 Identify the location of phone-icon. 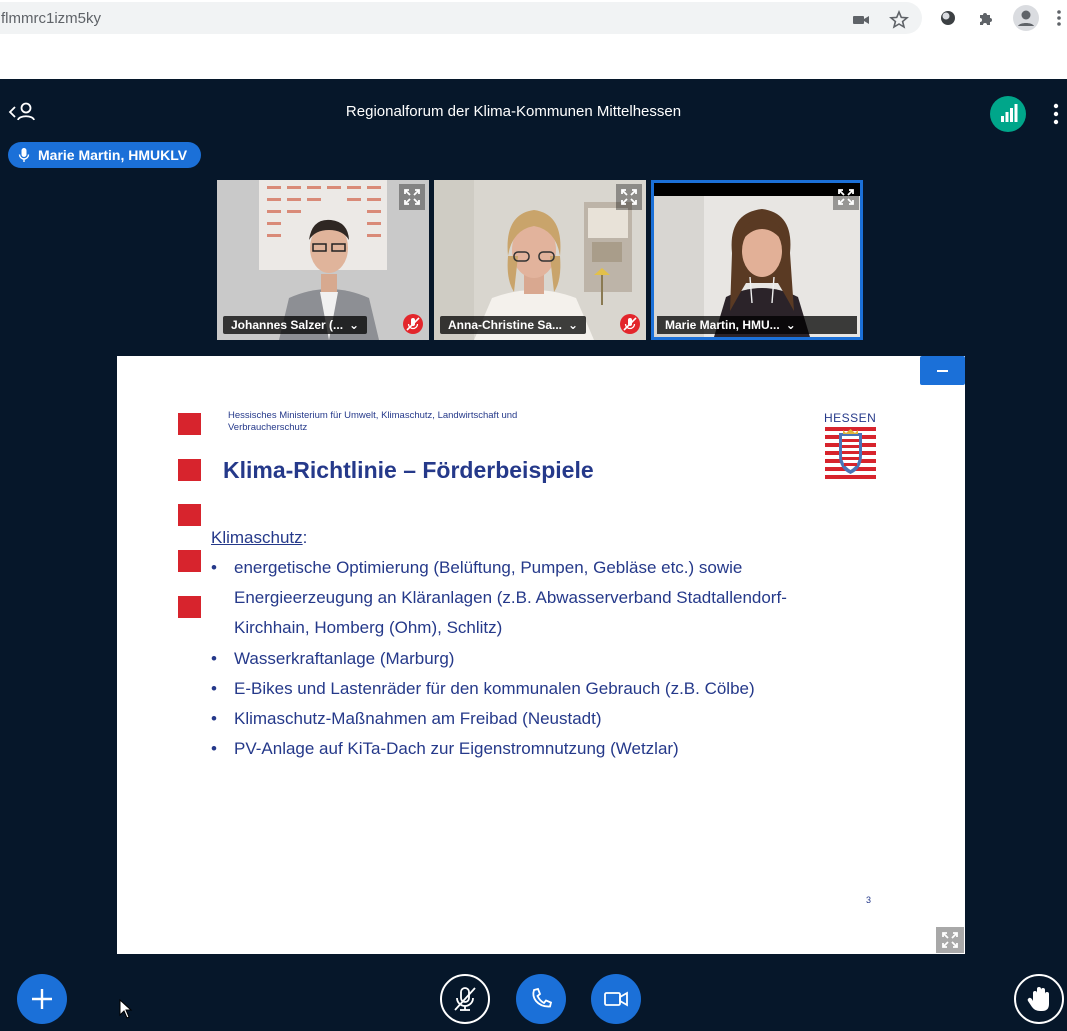
(542, 997).